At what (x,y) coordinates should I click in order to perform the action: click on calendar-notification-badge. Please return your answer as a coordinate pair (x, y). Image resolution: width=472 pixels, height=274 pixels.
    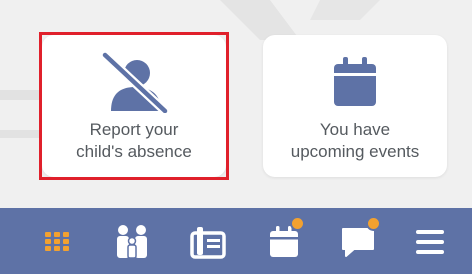
    Looking at the image, I should click on (297, 223).